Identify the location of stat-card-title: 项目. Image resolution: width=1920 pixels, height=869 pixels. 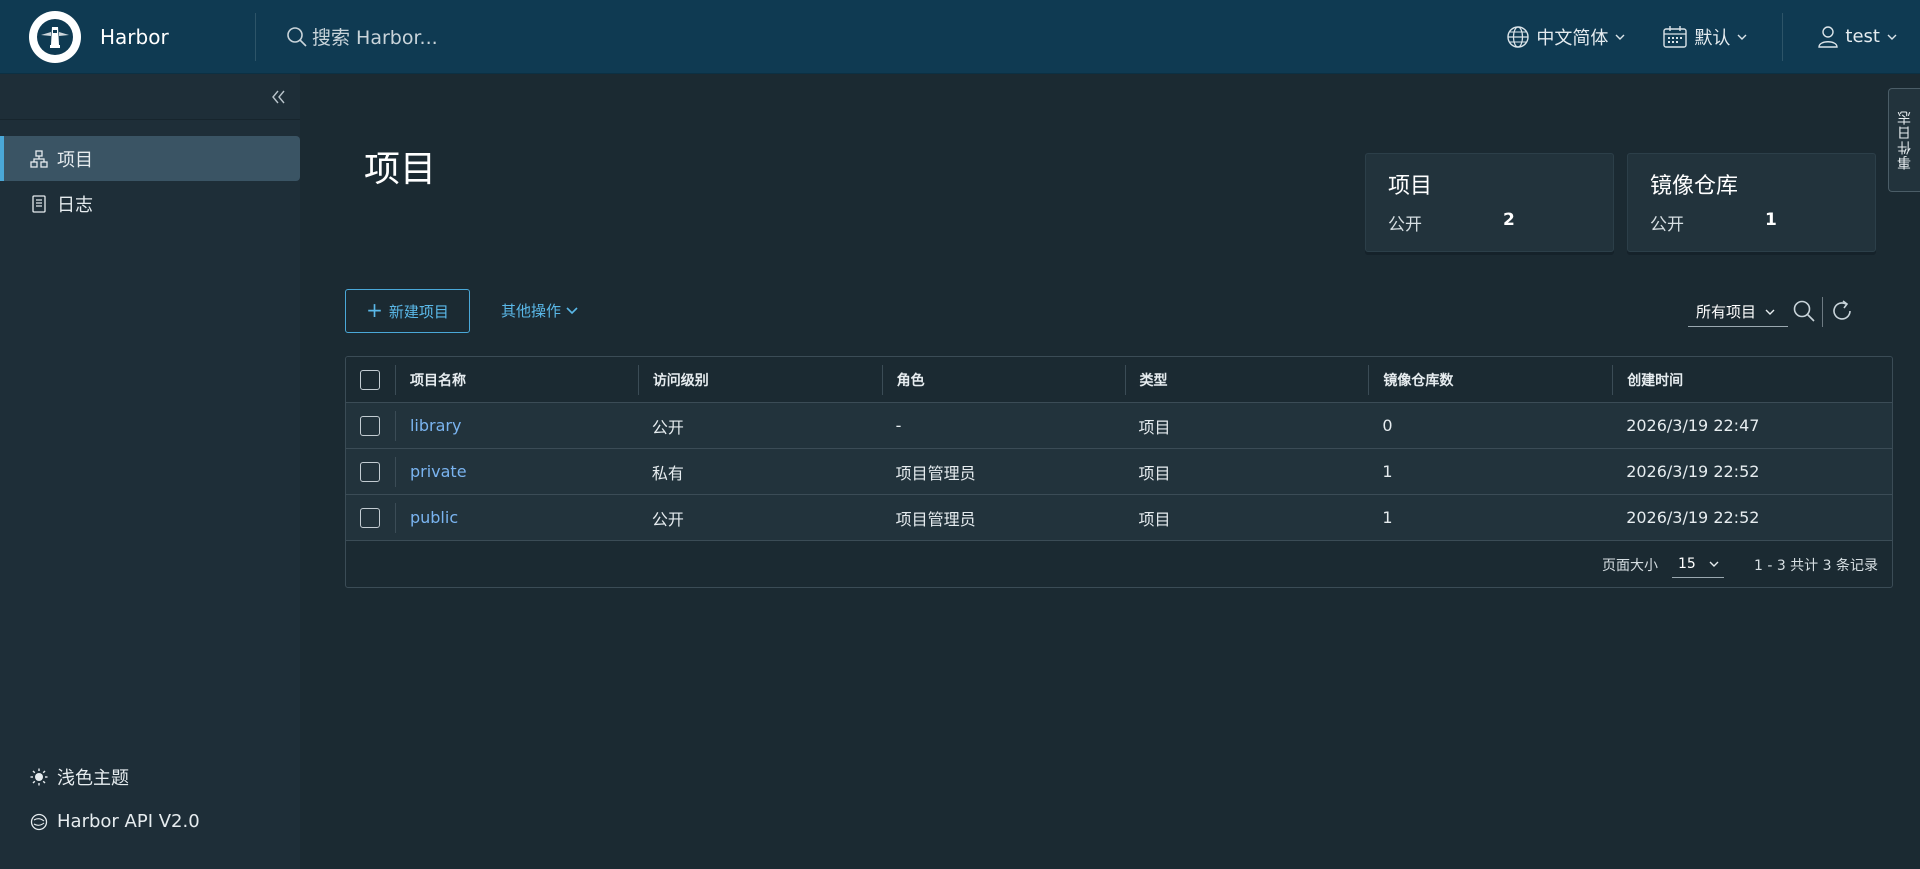
(1410, 186).